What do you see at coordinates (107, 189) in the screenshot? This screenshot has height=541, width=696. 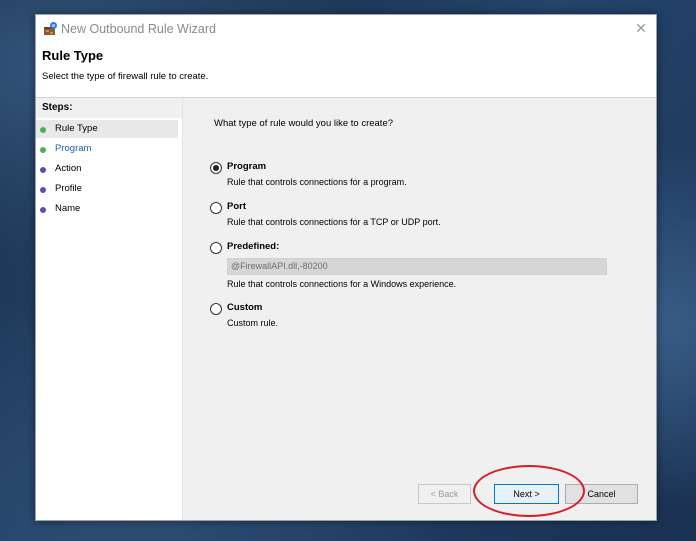 I see `step-profile: Profile` at bounding box center [107, 189].